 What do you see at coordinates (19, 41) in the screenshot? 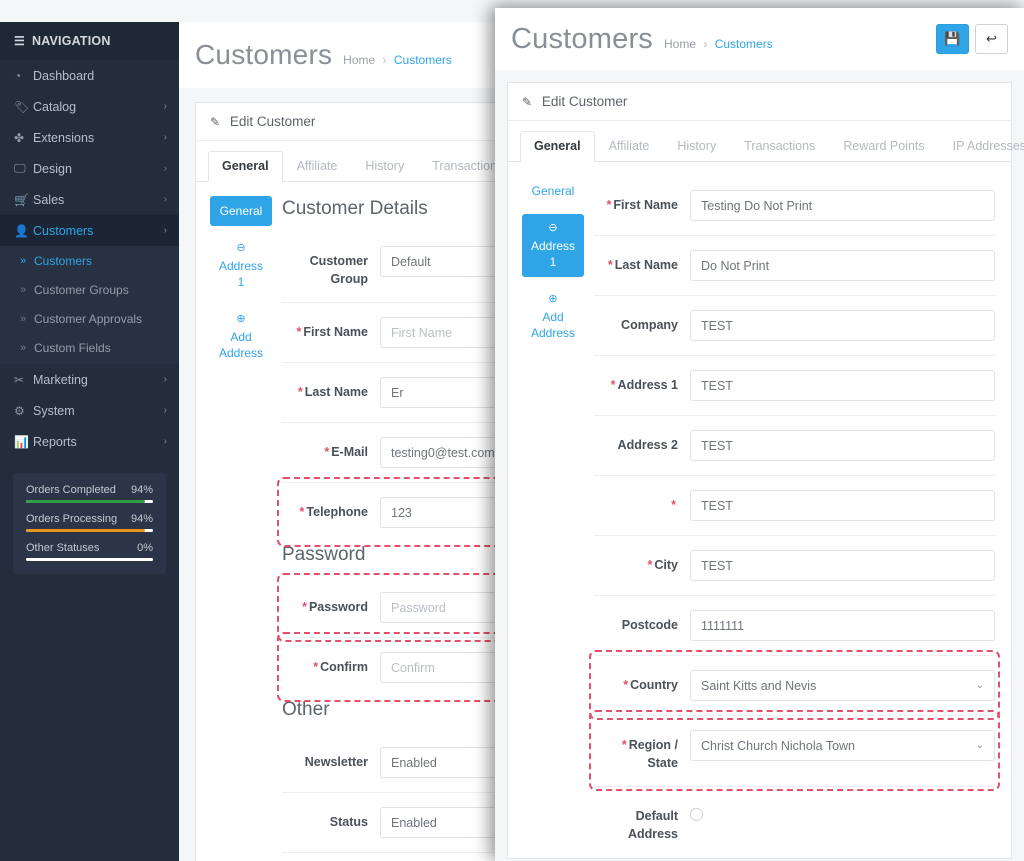
I see `hamburger-icon: ☰` at bounding box center [19, 41].